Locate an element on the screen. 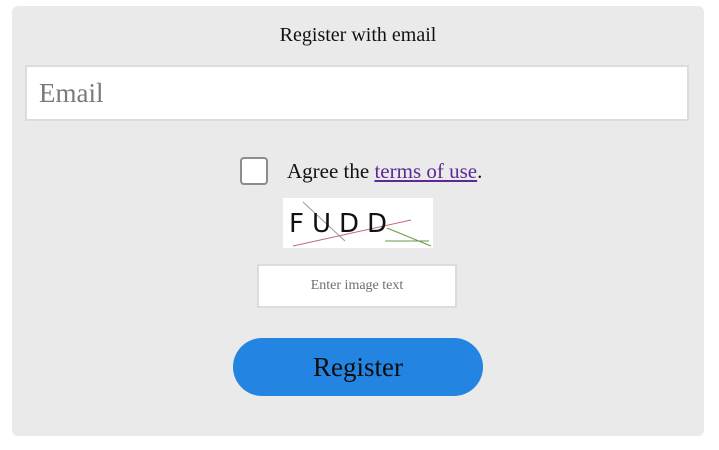 This screenshot has width=719, height=450. captcha-text: FUDD is located at coordinates (342, 224).